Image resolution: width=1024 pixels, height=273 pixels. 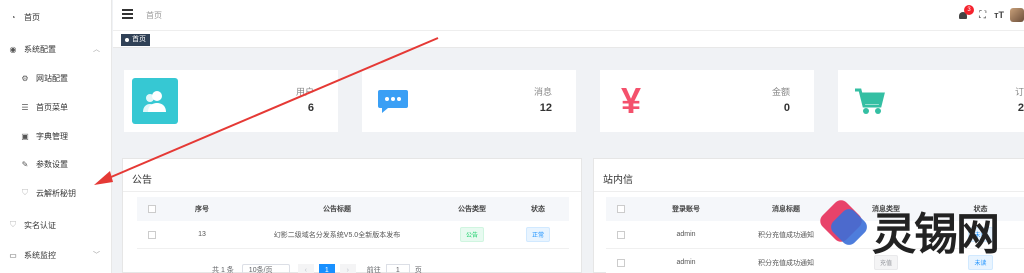 I want to click on stat-value: 12, so click(x=545, y=108).